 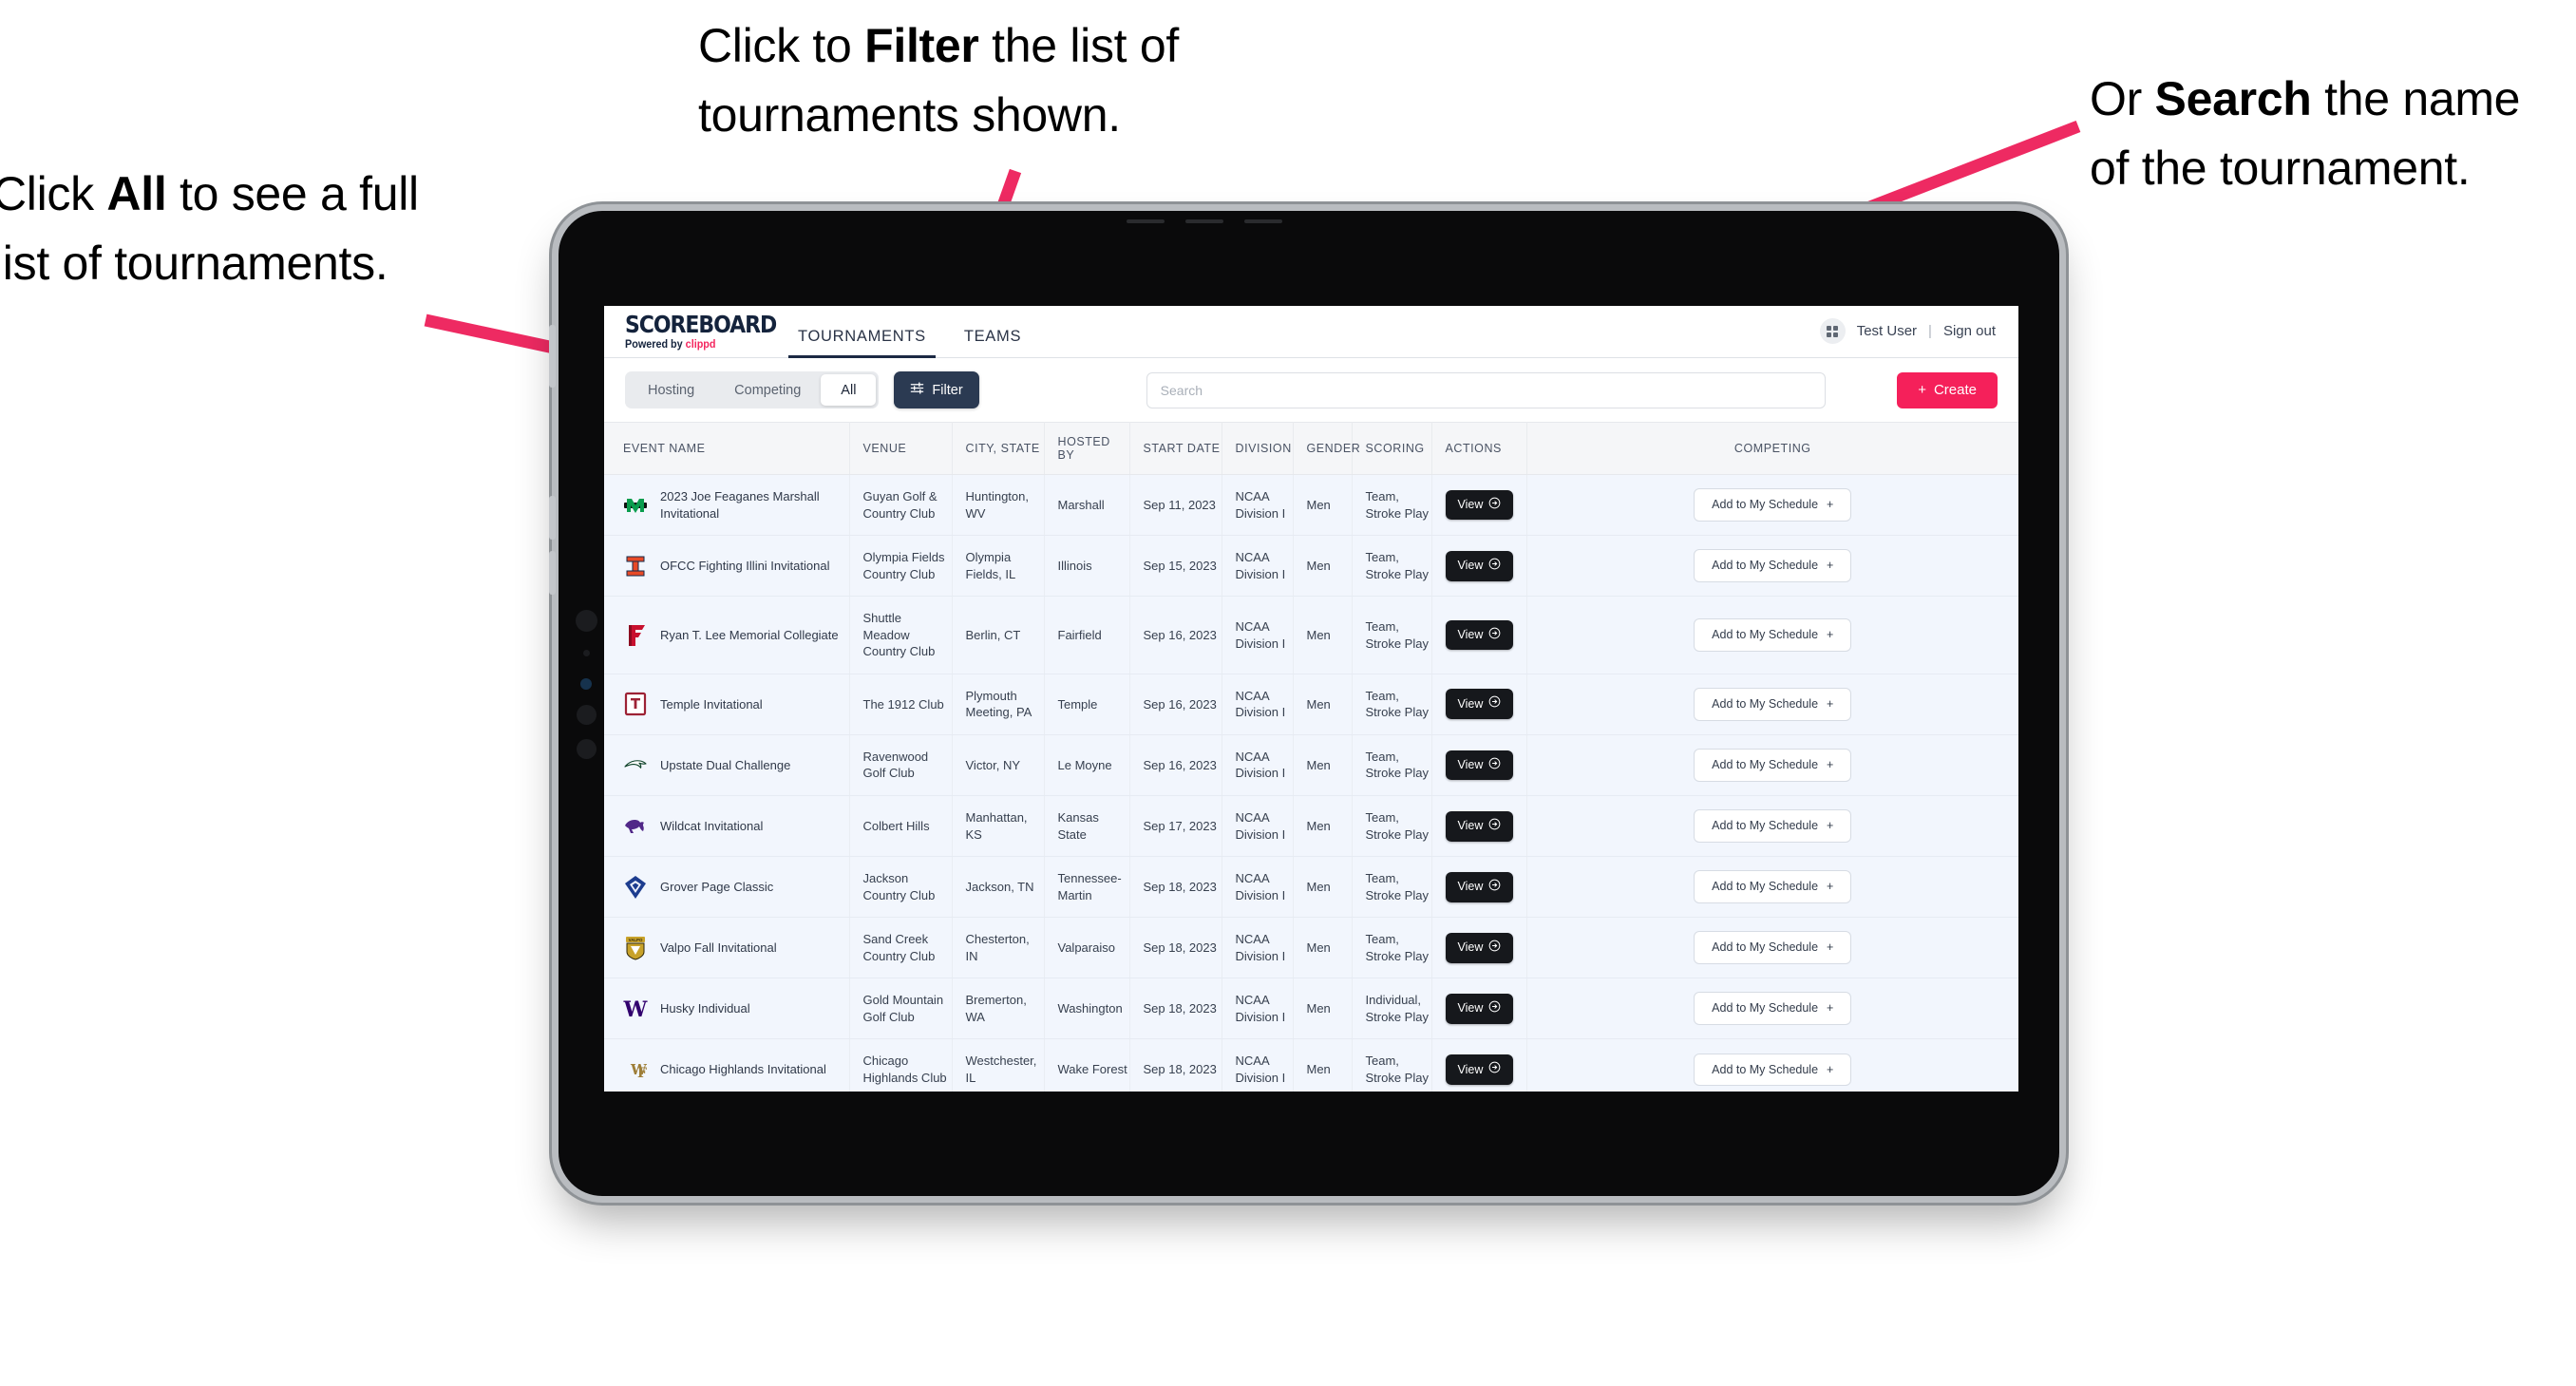 What do you see at coordinates (901, 635) in the screenshot?
I see `cell-venue: Shuttle Meadow Country Club` at bounding box center [901, 635].